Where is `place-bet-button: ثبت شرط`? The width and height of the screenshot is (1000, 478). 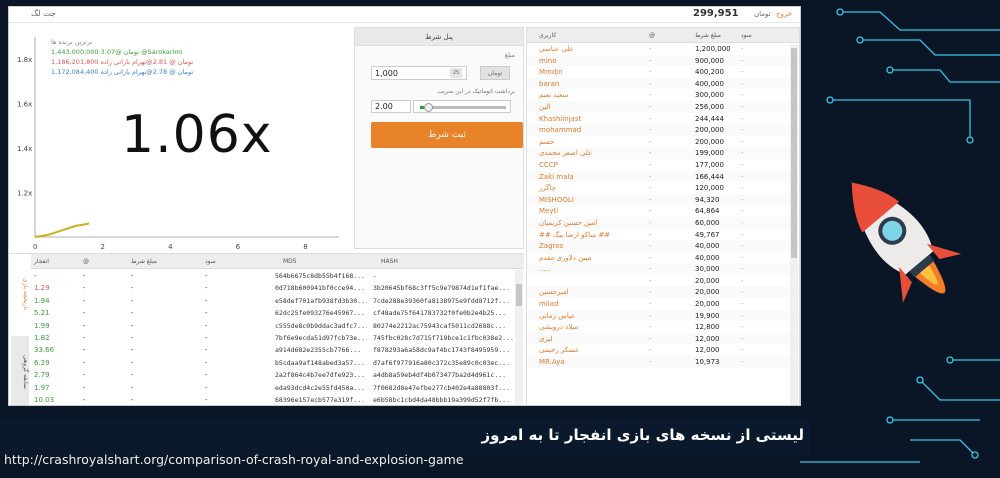 place-bet-button: ثبت شرط is located at coordinates (447, 135).